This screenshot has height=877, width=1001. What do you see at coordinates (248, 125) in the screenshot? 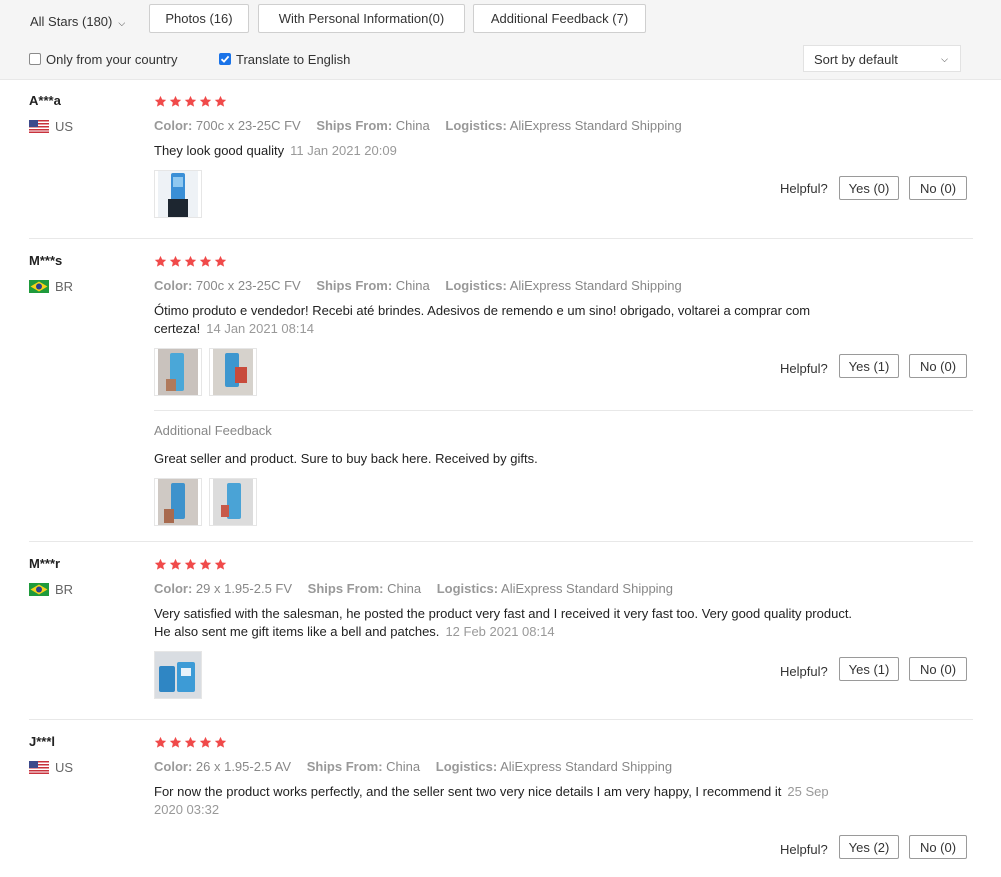
I see `color-value: 700c x 23-25C FV` at bounding box center [248, 125].